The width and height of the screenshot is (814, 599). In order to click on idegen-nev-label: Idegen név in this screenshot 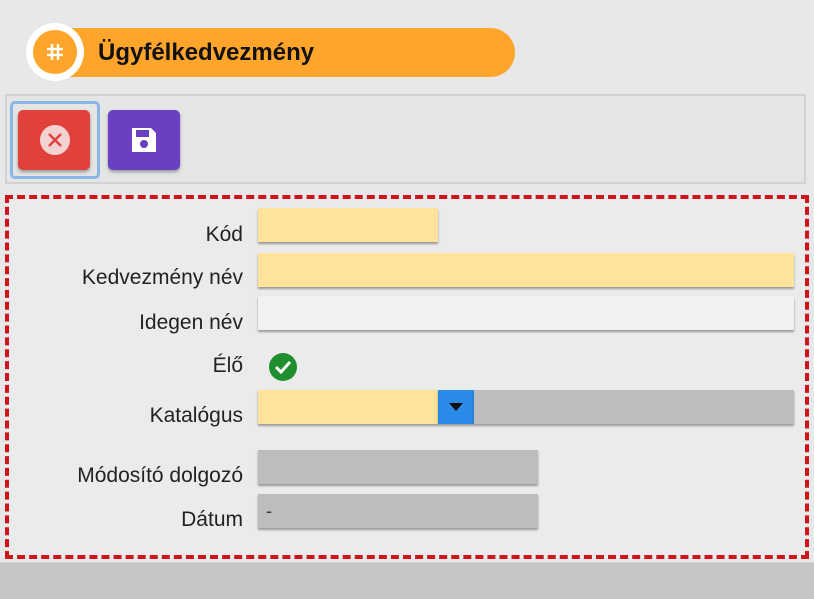, I will do `click(191, 322)`.